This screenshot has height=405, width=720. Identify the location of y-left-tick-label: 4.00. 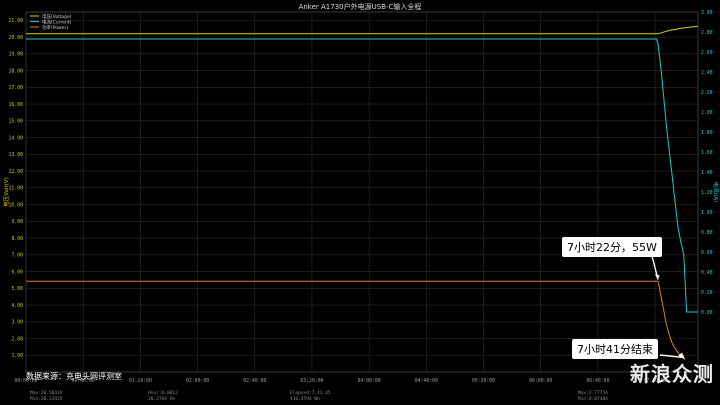
(17, 306).